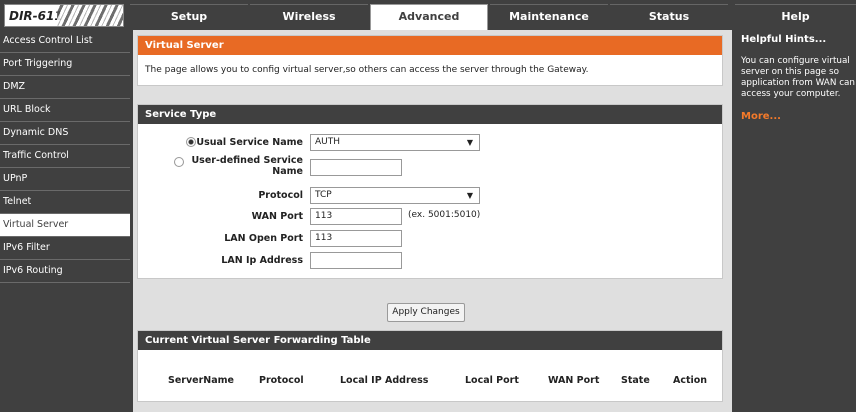 Image resolution: width=856 pixels, height=412 pixels. I want to click on column-header-local-port: Local Port, so click(492, 380).